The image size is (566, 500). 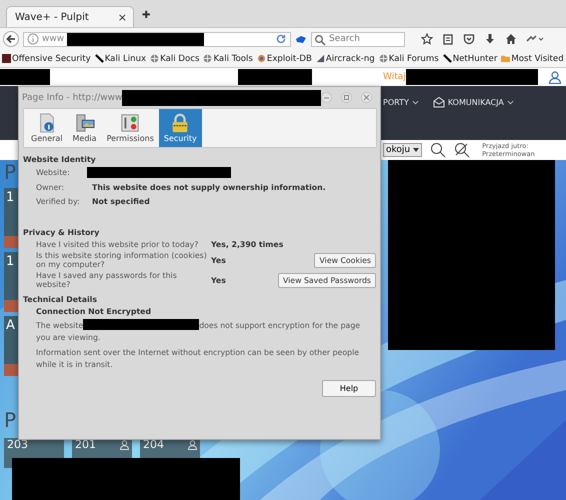 What do you see at coordinates (402, 150) in the screenshot?
I see `room-select: okoju` at bounding box center [402, 150].